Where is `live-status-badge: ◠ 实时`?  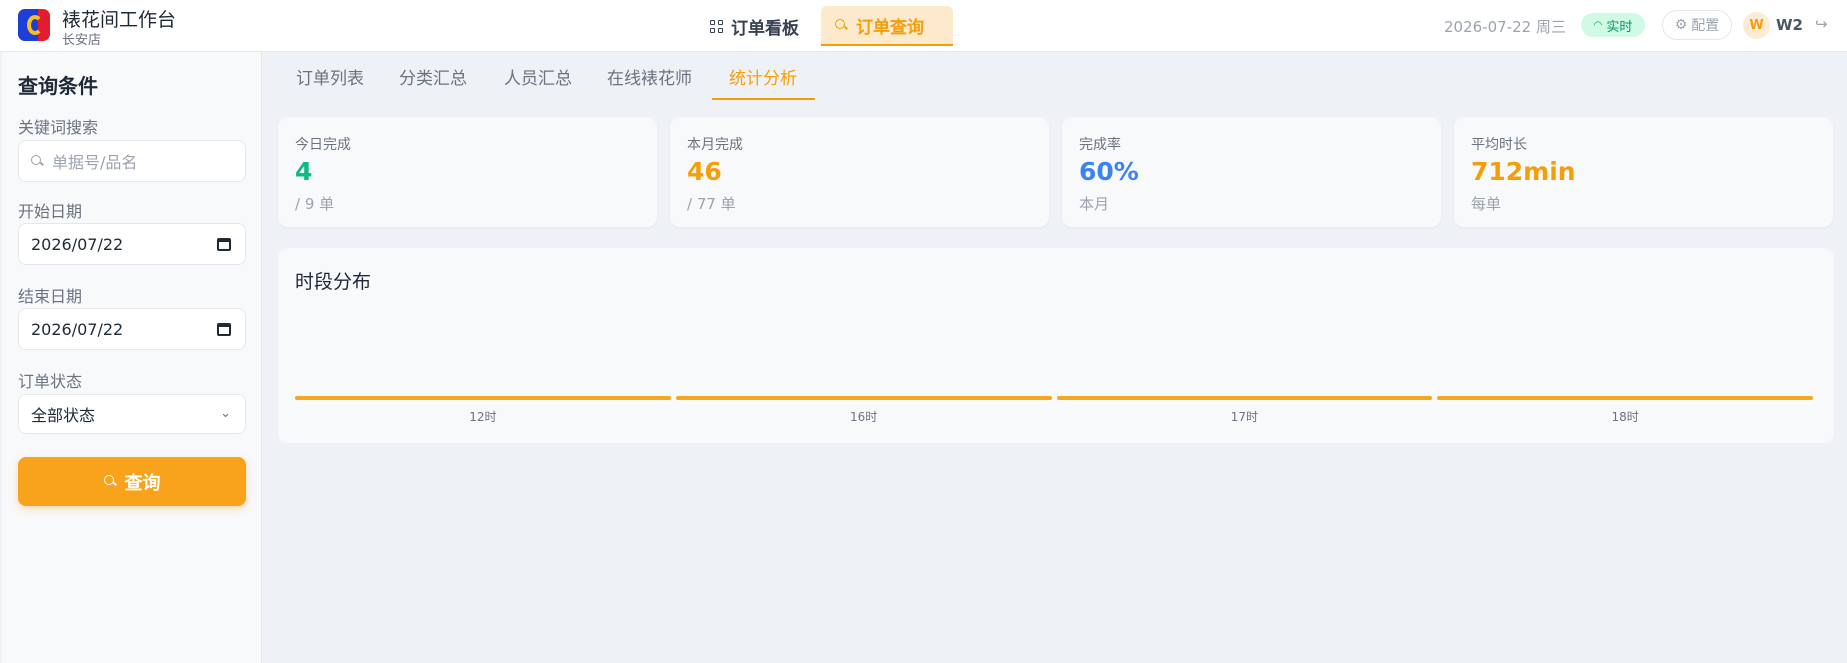 live-status-badge: ◠ 实时 is located at coordinates (1613, 25).